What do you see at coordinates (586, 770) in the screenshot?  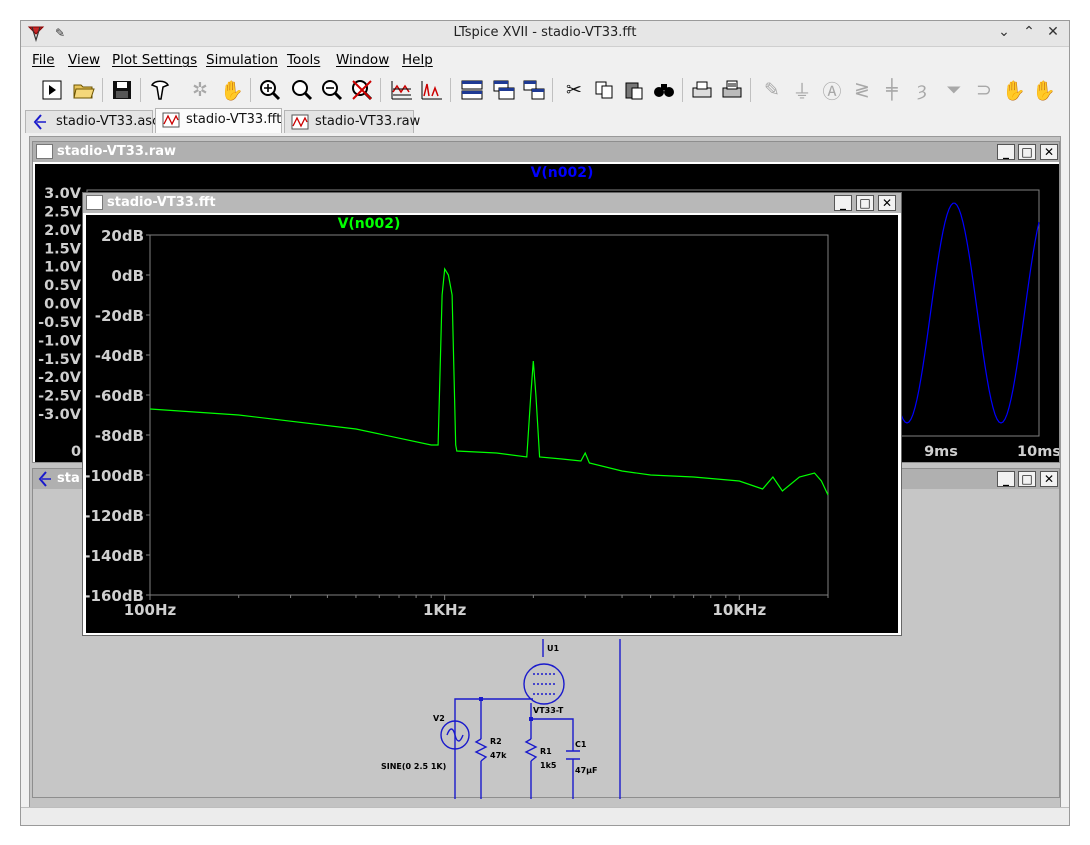 I see `label-c1-value: 47µF` at bounding box center [586, 770].